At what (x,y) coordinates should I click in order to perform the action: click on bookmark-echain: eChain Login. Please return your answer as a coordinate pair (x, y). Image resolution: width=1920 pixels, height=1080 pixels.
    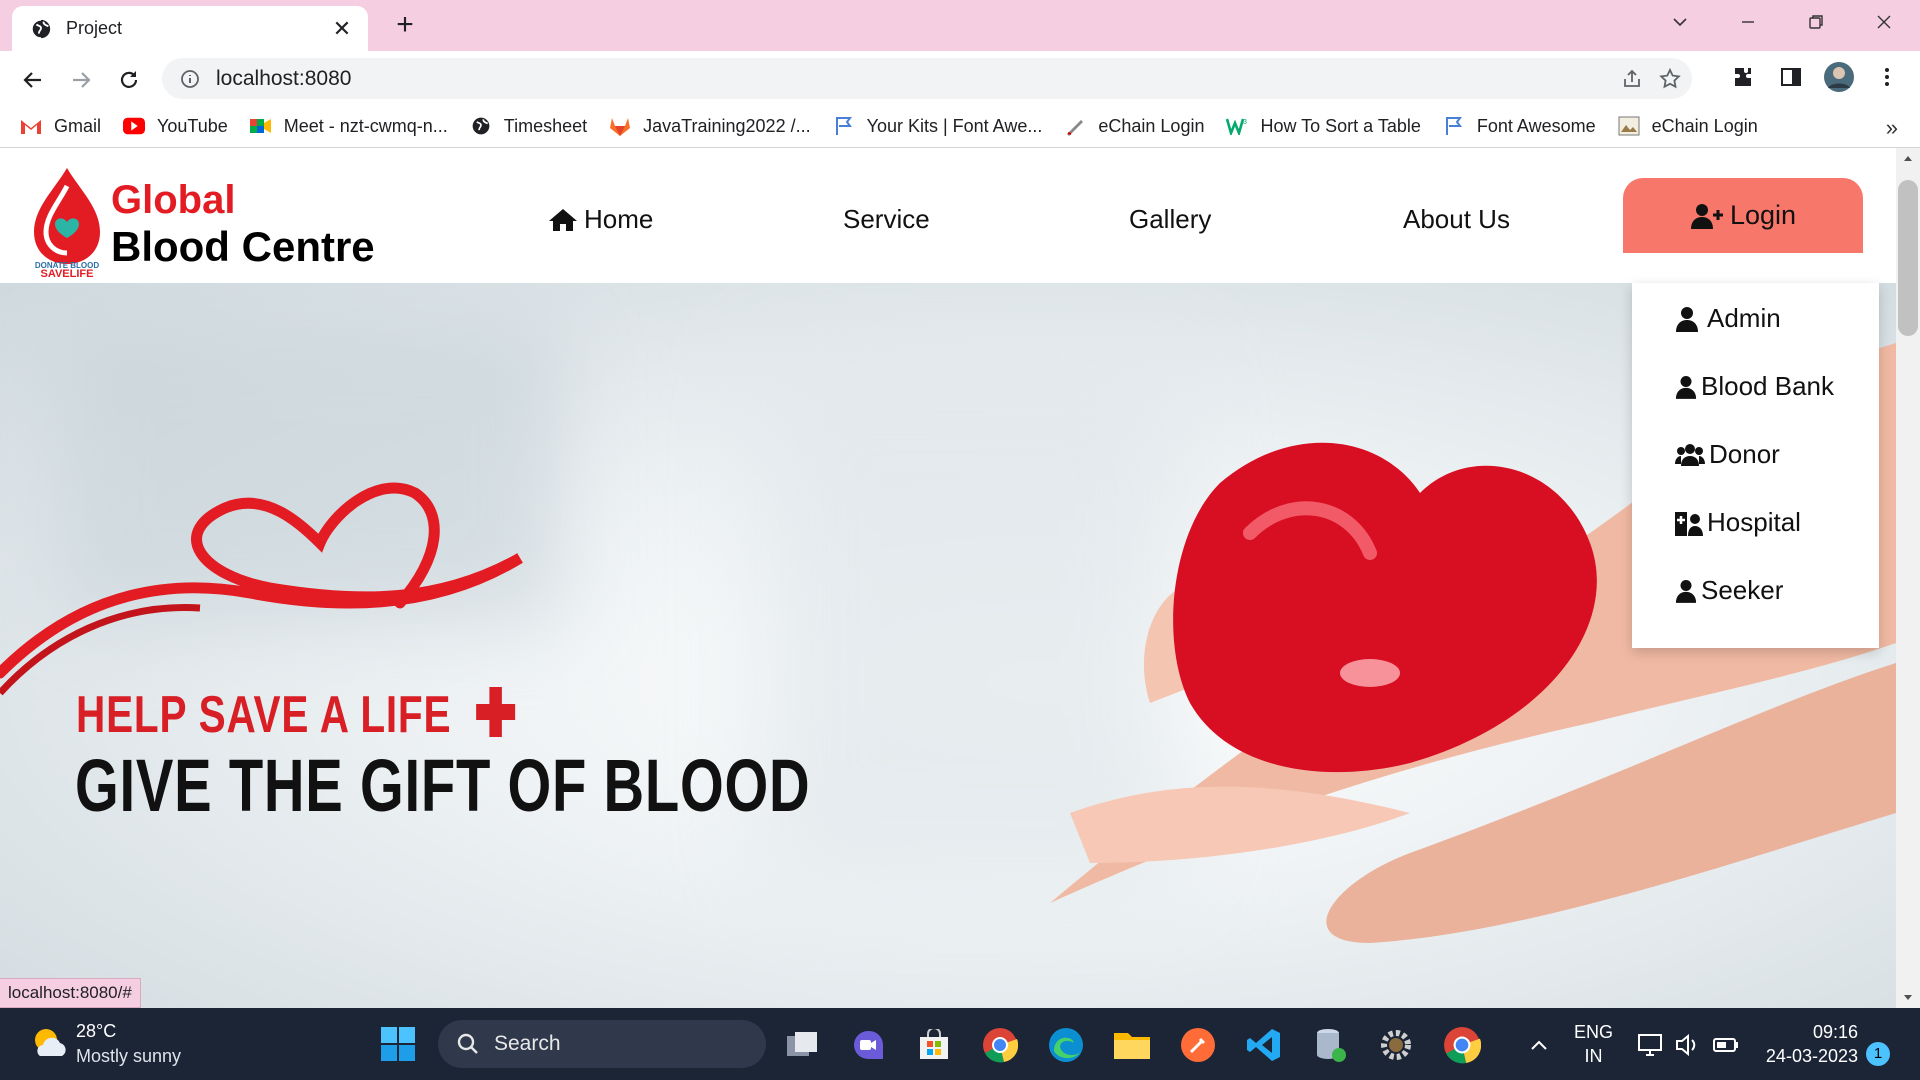
    Looking at the image, I should click on (1134, 126).